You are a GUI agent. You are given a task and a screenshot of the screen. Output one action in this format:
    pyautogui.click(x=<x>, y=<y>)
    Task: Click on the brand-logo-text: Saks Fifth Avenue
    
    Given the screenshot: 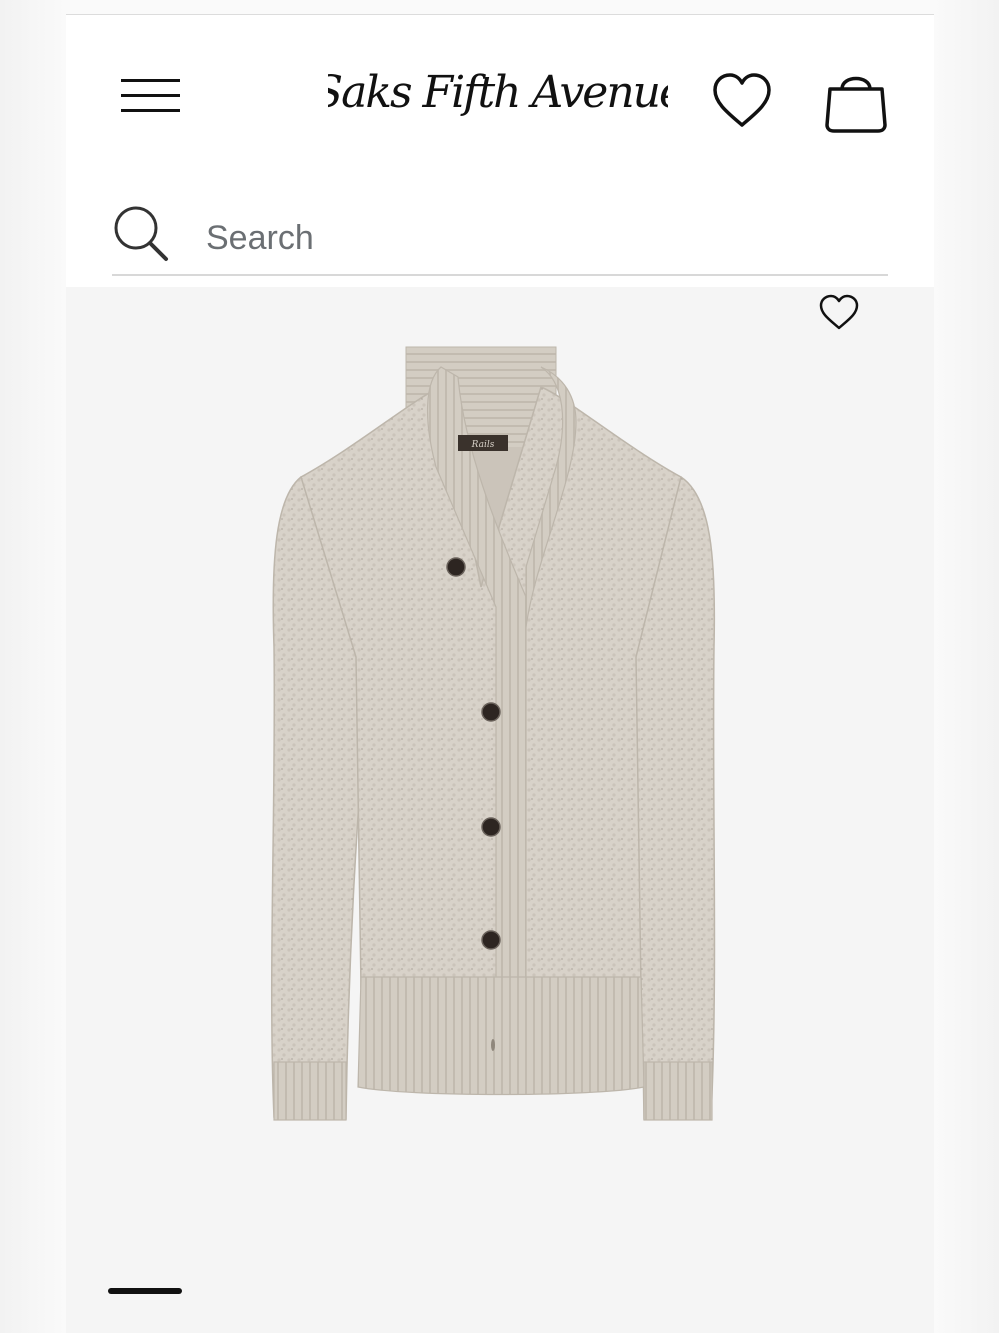 What is the action you would take?
    pyautogui.click(x=498, y=92)
    